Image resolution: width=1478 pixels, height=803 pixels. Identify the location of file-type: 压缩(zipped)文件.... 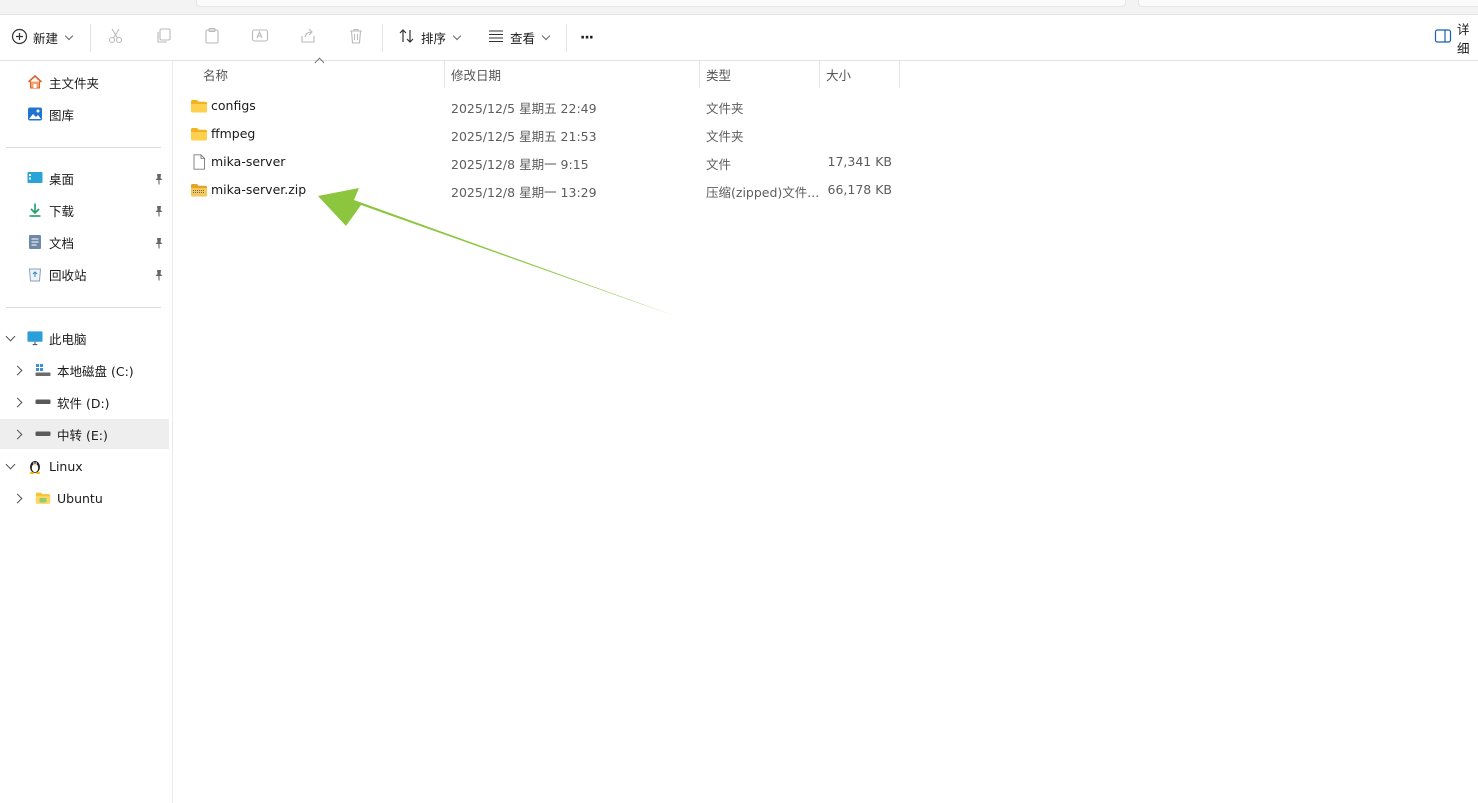
(763, 192).